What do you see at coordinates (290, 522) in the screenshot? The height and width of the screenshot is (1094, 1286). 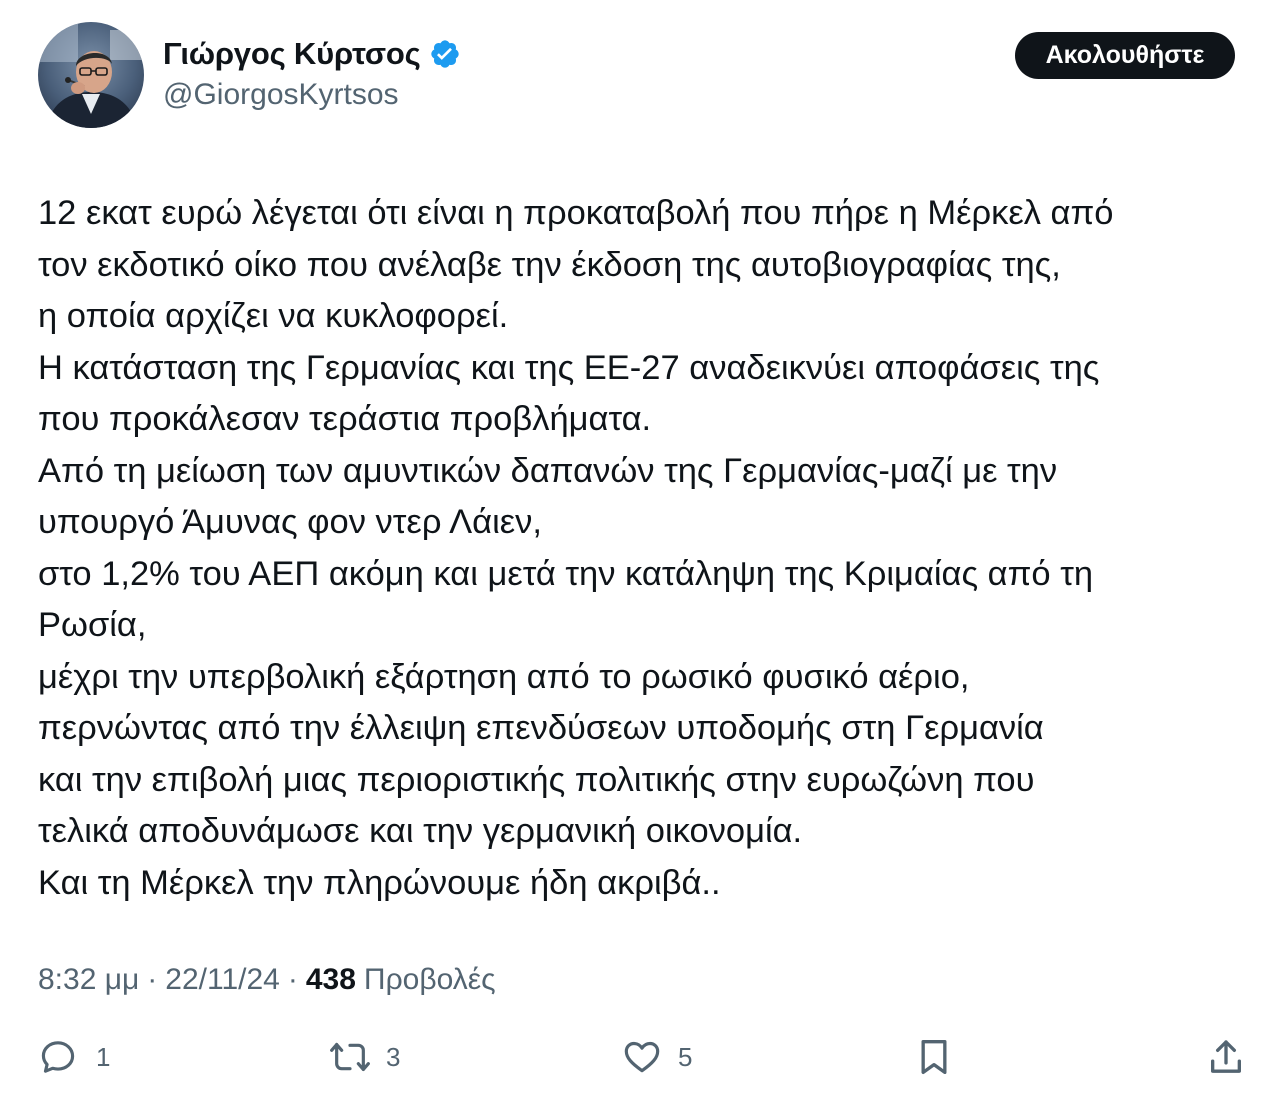 I see `tweet-text-line: υπουργό Άμυνας φον ντερ Λάιεν,` at bounding box center [290, 522].